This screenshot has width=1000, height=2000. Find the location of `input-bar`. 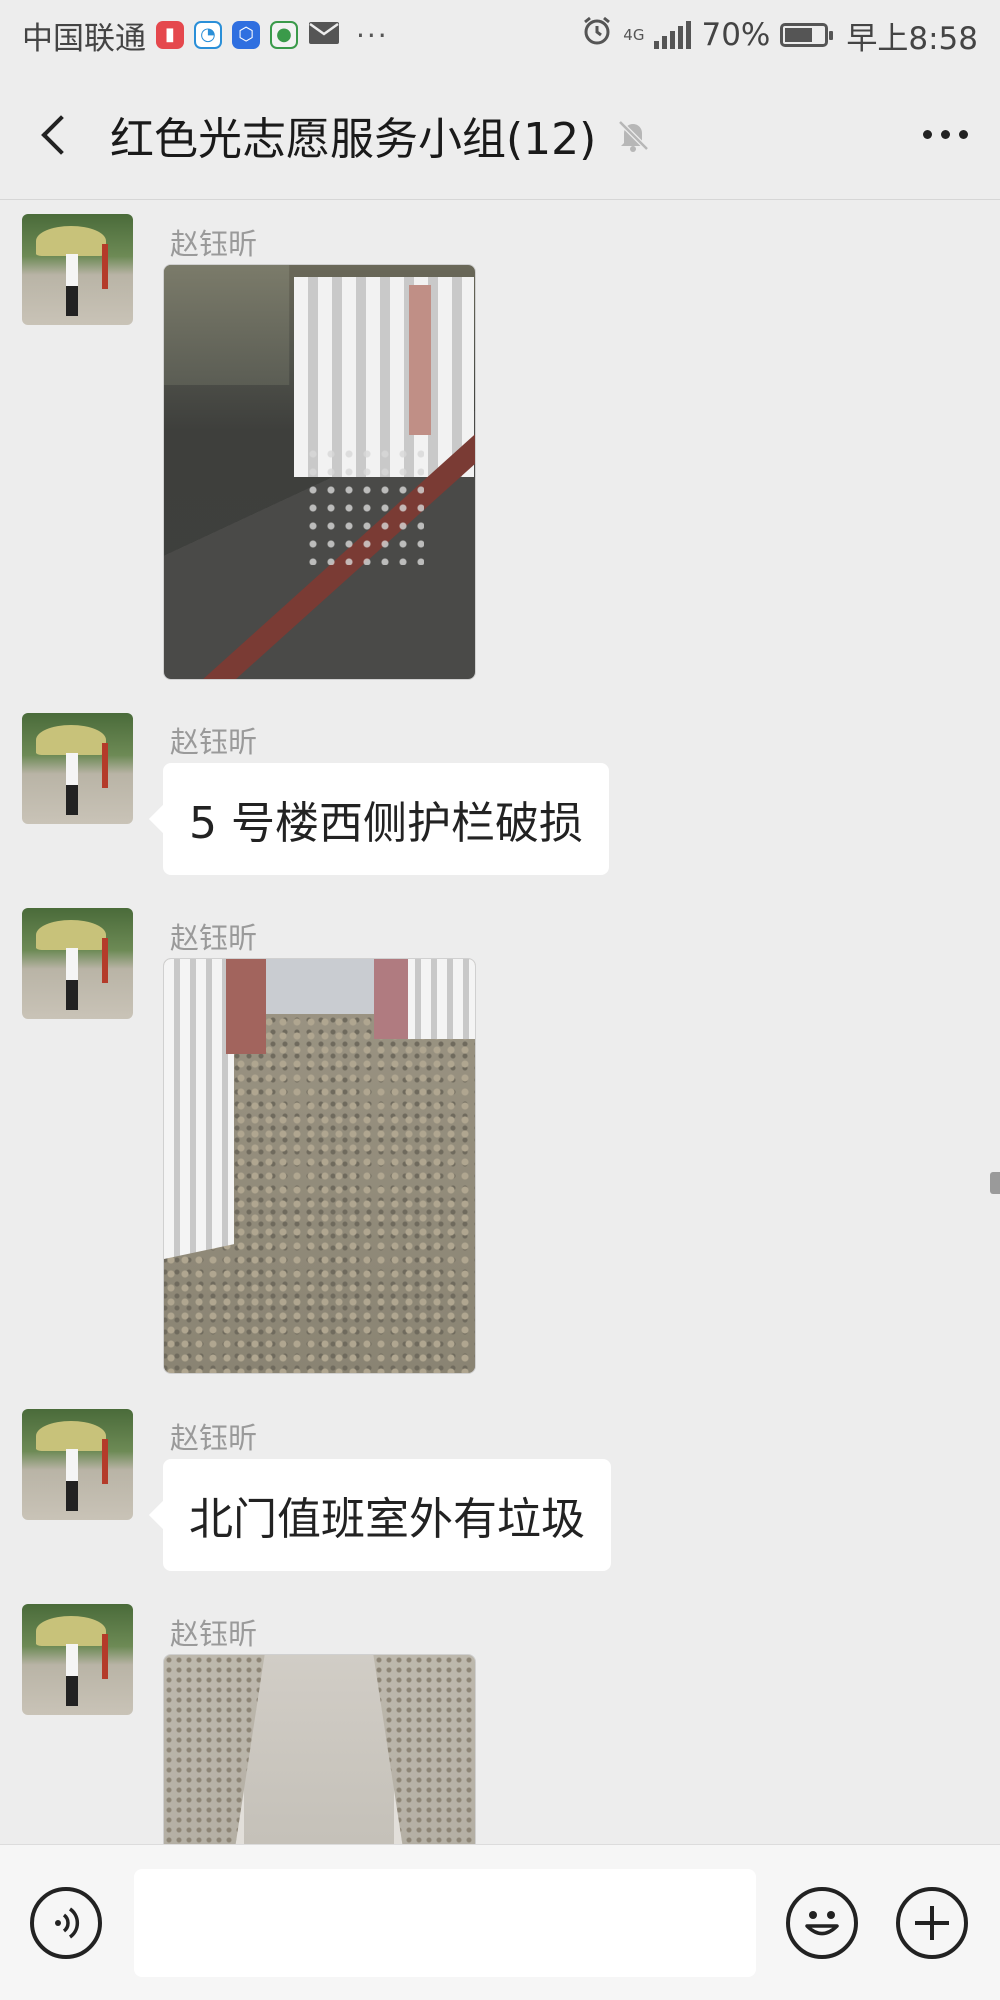

input-bar is located at coordinates (500, 1922).